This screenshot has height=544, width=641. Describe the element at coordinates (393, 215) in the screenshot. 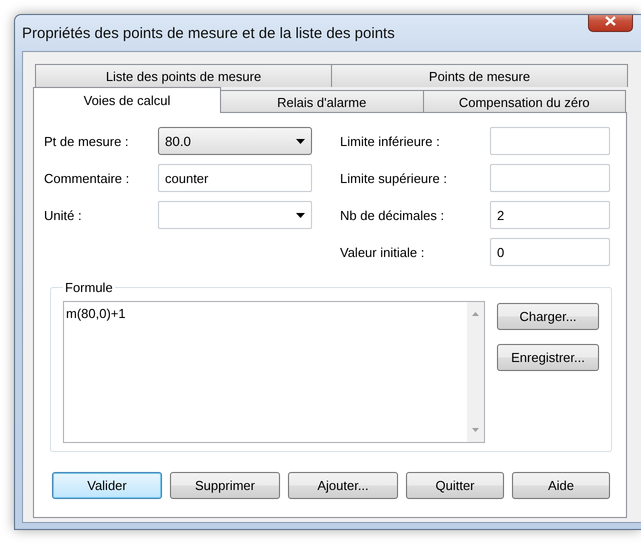

I see `field-label: Nb de décimales :` at that location.